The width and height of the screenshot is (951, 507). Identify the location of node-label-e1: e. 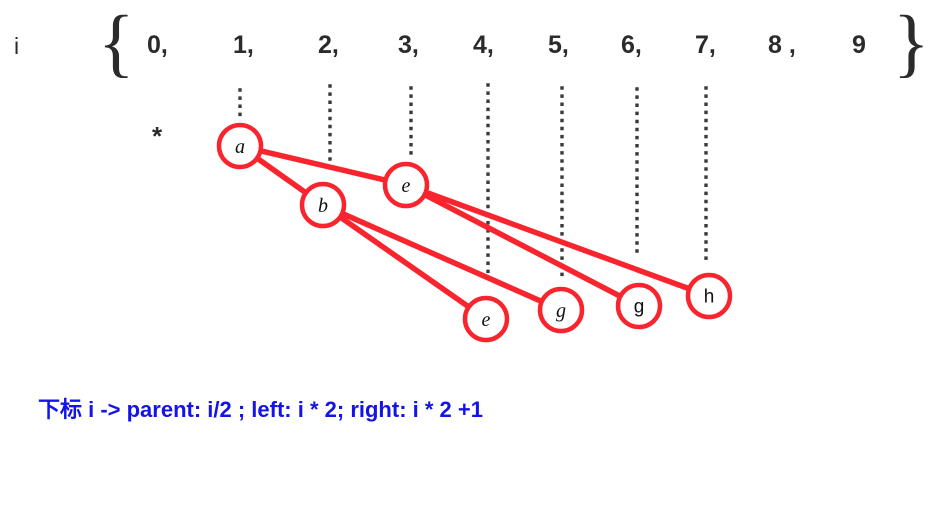
(406, 186).